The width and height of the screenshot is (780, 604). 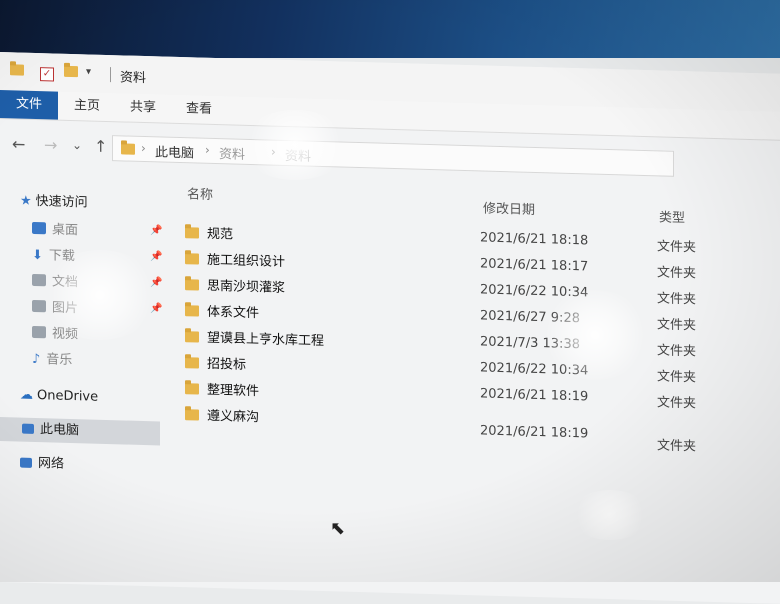 What do you see at coordinates (530, 343) in the screenshot?
I see `file-date: 2021/7/3 13:38` at bounding box center [530, 343].